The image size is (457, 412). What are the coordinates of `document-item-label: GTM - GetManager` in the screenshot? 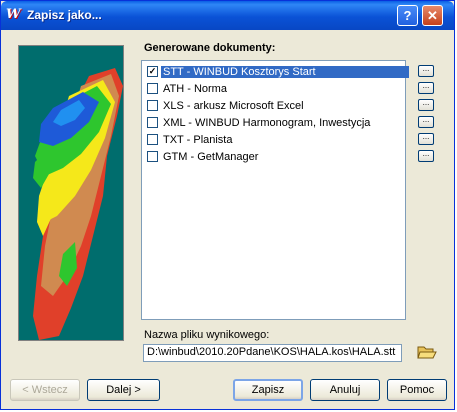 It's located at (211, 157).